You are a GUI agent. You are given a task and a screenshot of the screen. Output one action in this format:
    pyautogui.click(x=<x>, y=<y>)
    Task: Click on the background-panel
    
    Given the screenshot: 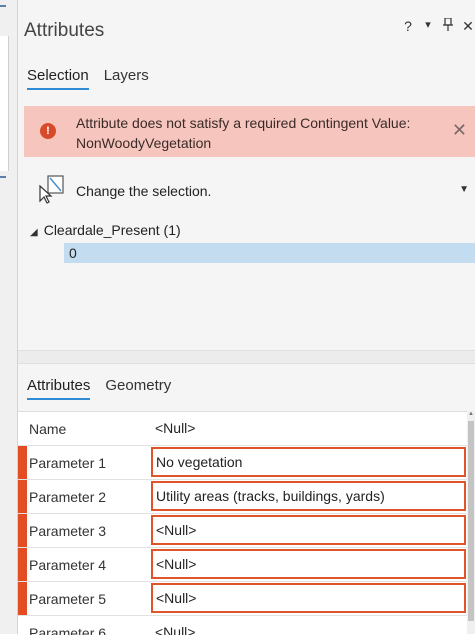 What is the action you would take?
    pyautogui.click(x=4, y=103)
    